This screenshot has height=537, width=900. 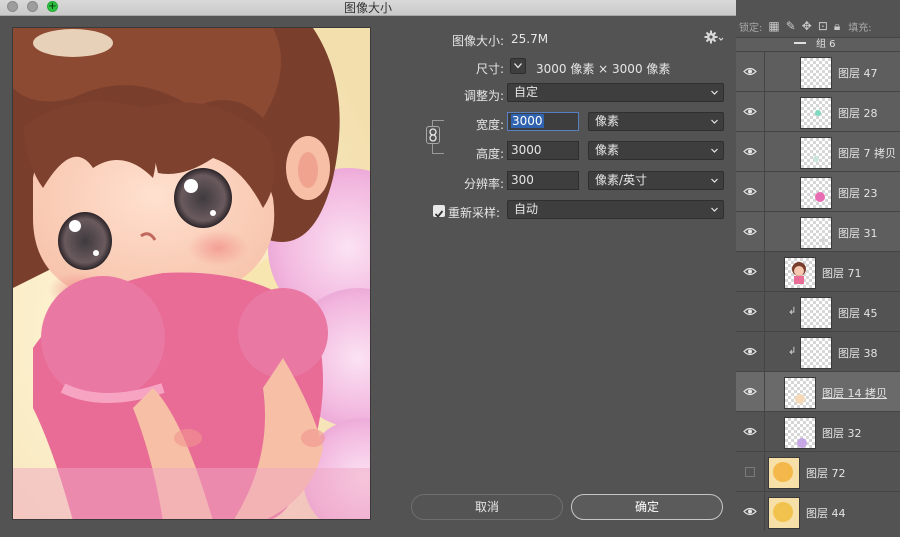 What do you see at coordinates (543, 180) in the screenshot?
I see `resolution-field: 300` at bounding box center [543, 180].